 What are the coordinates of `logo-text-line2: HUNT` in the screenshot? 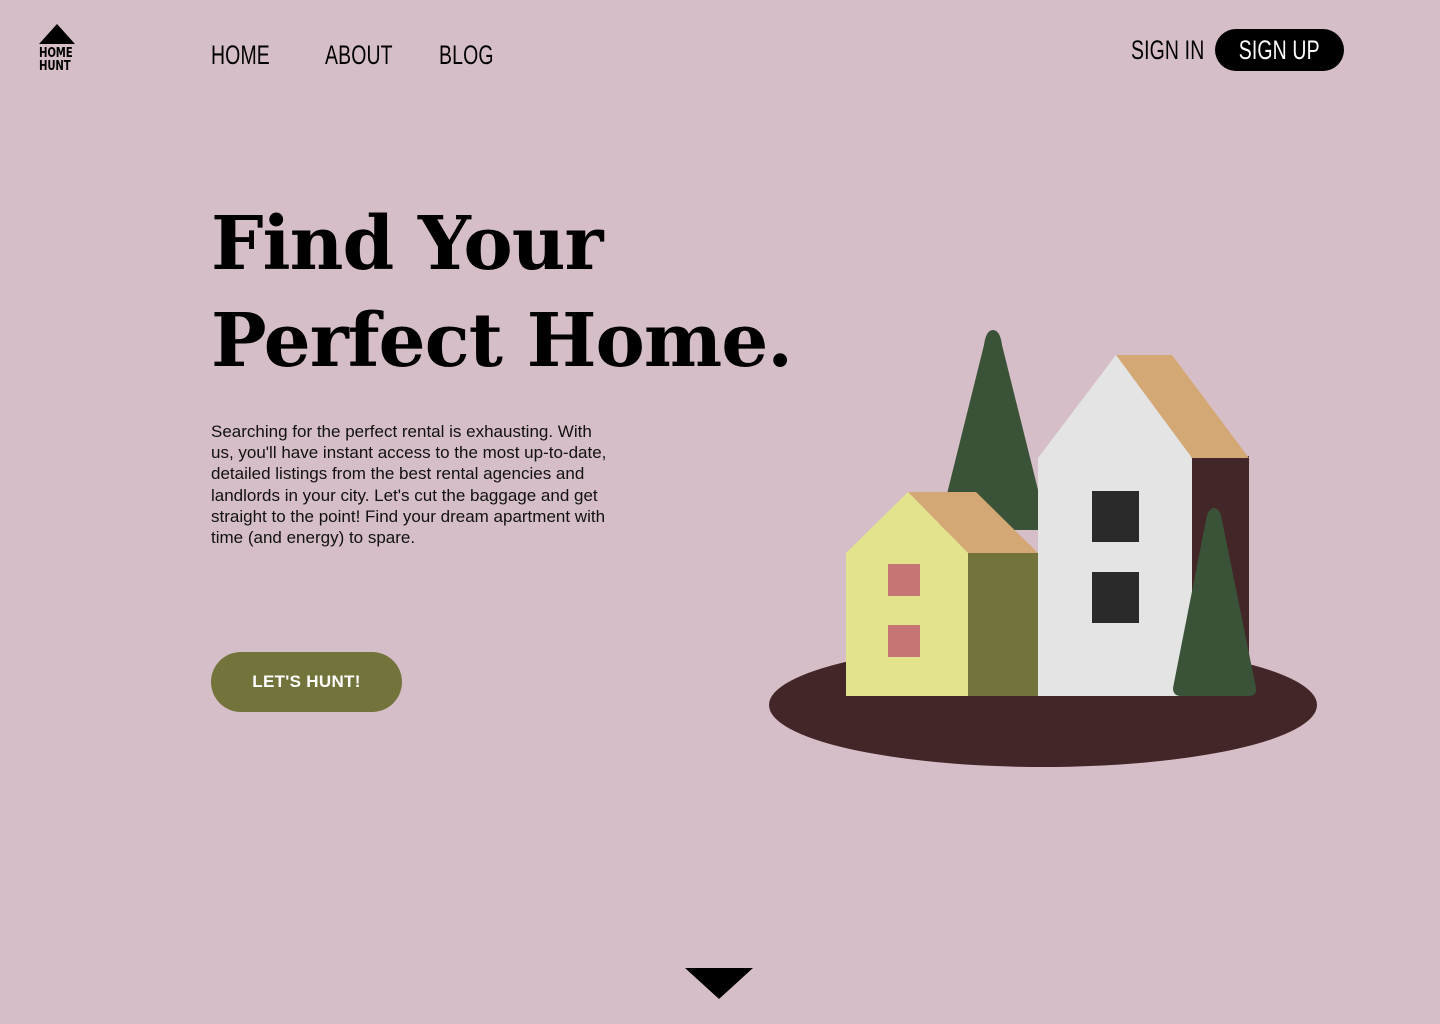 It's located at (55, 66).